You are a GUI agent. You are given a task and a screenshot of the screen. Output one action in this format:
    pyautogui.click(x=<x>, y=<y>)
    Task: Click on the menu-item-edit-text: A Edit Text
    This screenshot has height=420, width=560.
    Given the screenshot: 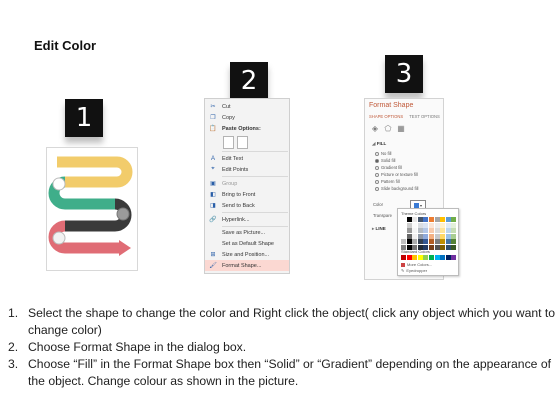 What is the action you would take?
    pyautogui.click(x=247, y=158)
    